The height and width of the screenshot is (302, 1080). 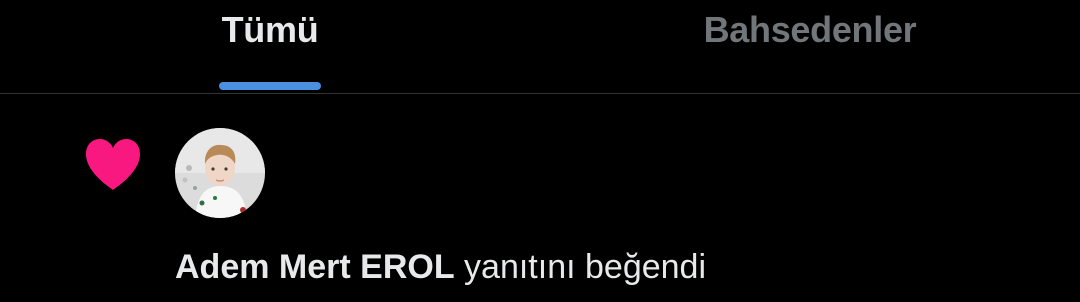 I want to click on tab-mentions-label: Bahsedenler, so click(x=810, y=29).